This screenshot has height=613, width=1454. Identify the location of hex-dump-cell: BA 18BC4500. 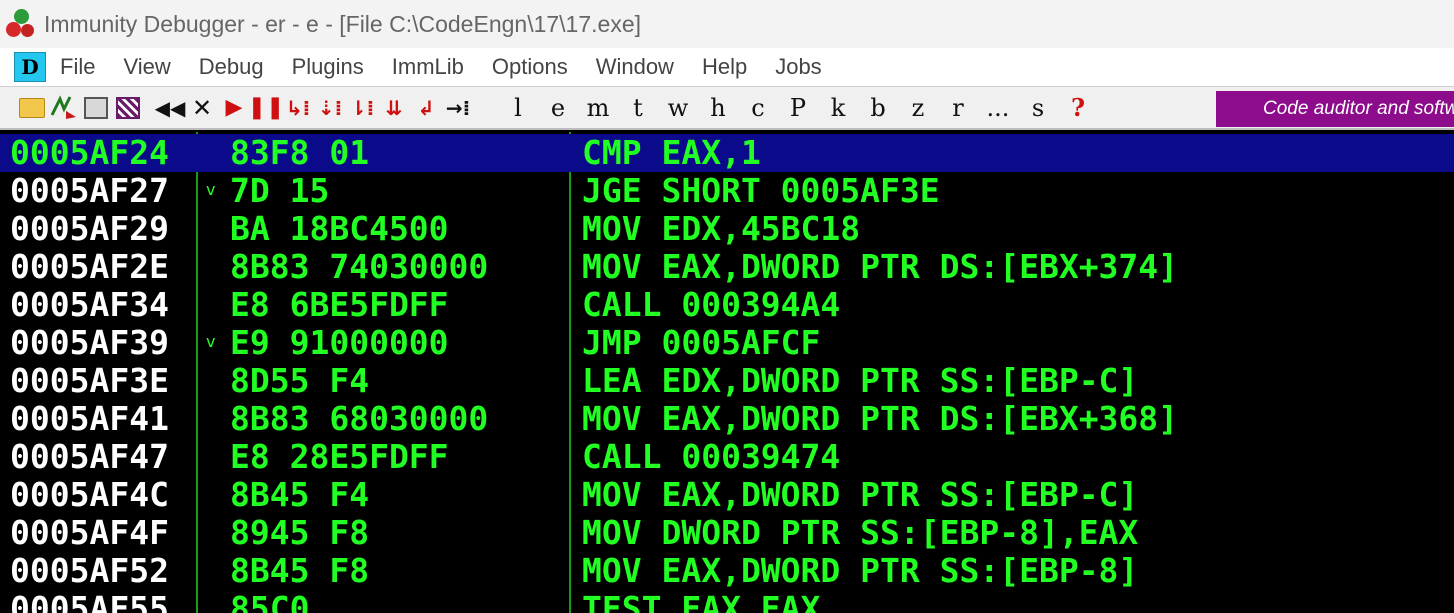
(339, 228).